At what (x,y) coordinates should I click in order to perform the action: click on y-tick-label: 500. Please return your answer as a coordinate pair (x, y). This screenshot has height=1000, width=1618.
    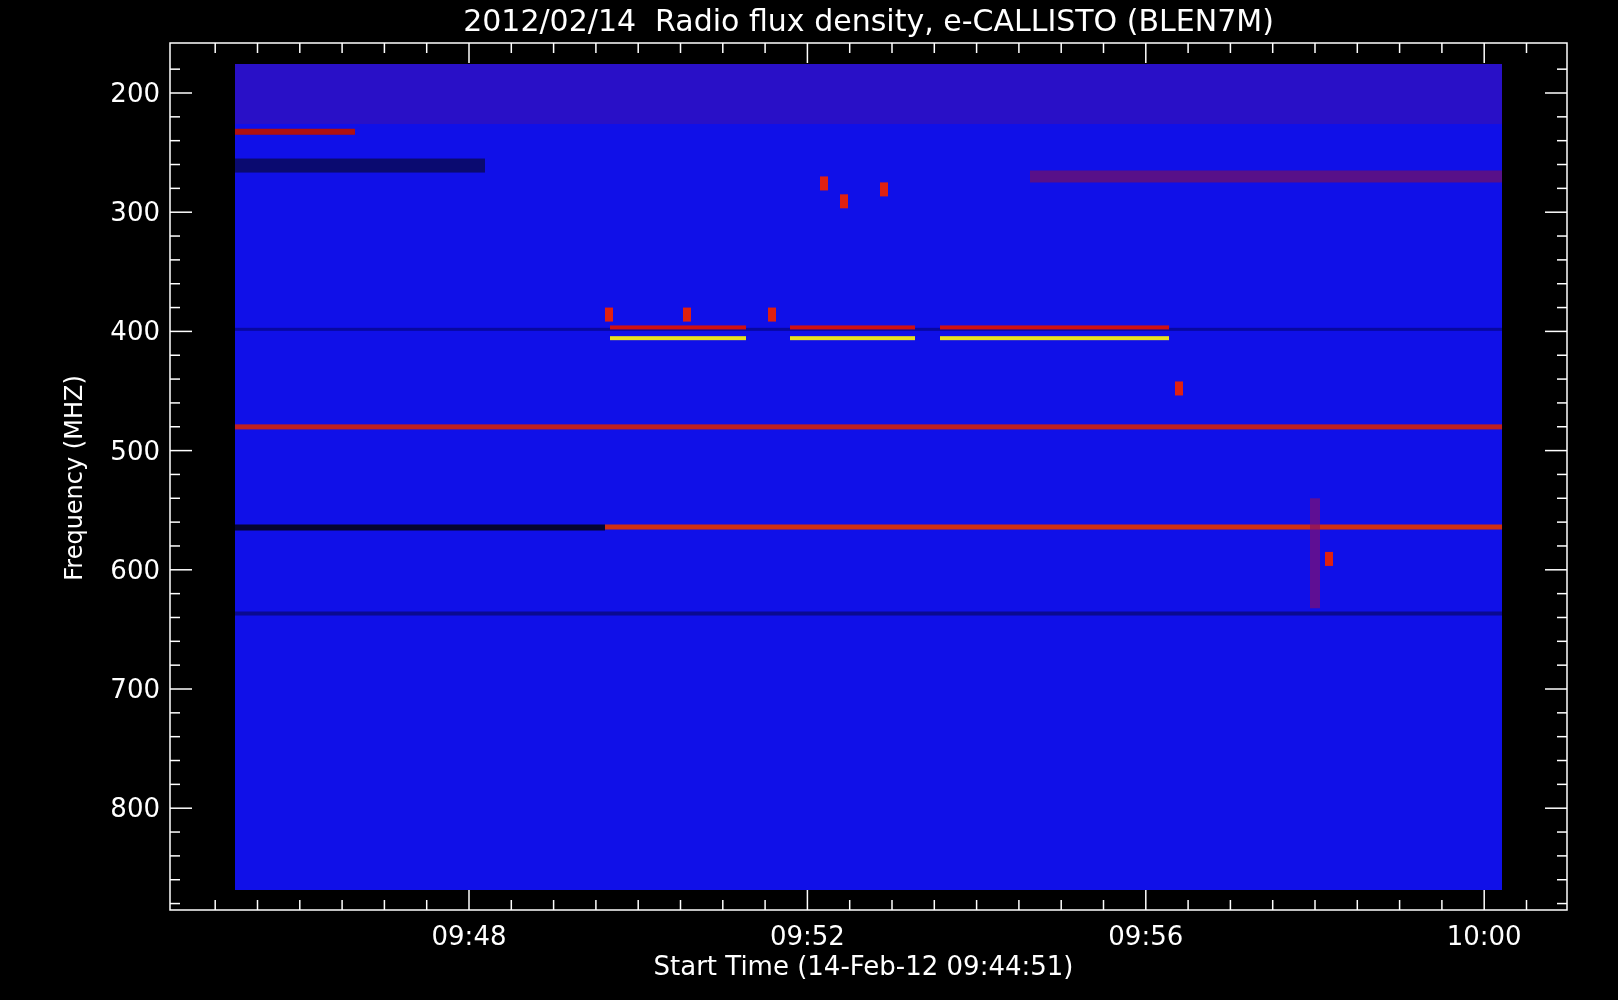
    Looking at the image, I should click on (135, 450).